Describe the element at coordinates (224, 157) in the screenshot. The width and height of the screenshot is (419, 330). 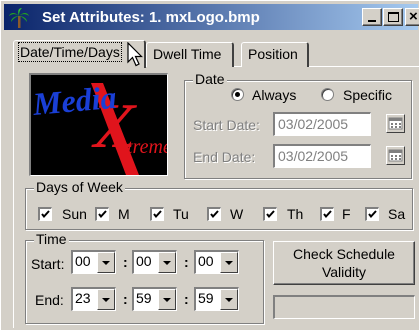
I see `end-date-label: End Date:` at that location.